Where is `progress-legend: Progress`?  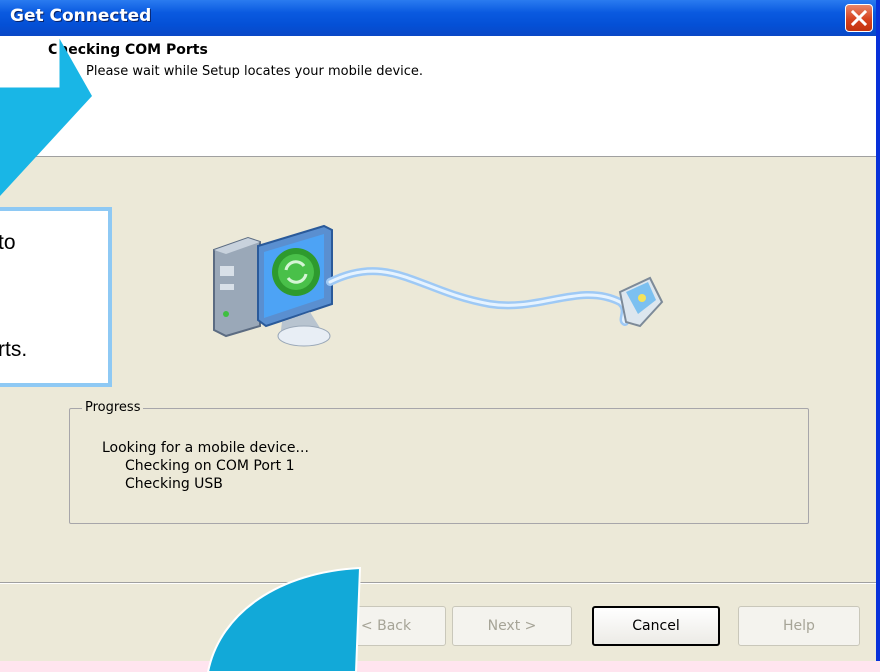 progress-legend: Progress is located at coordinates (113, 407).